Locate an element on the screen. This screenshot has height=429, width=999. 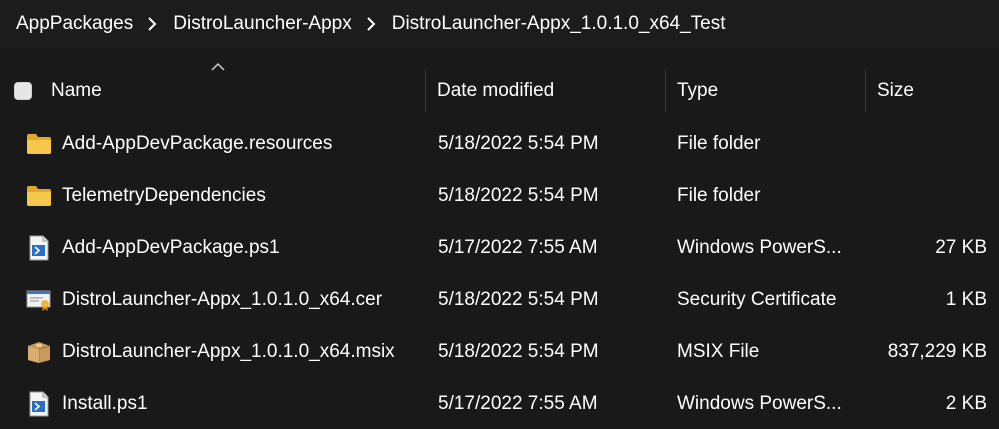
file-size: 1 KB is located at coordinates (966, 299).